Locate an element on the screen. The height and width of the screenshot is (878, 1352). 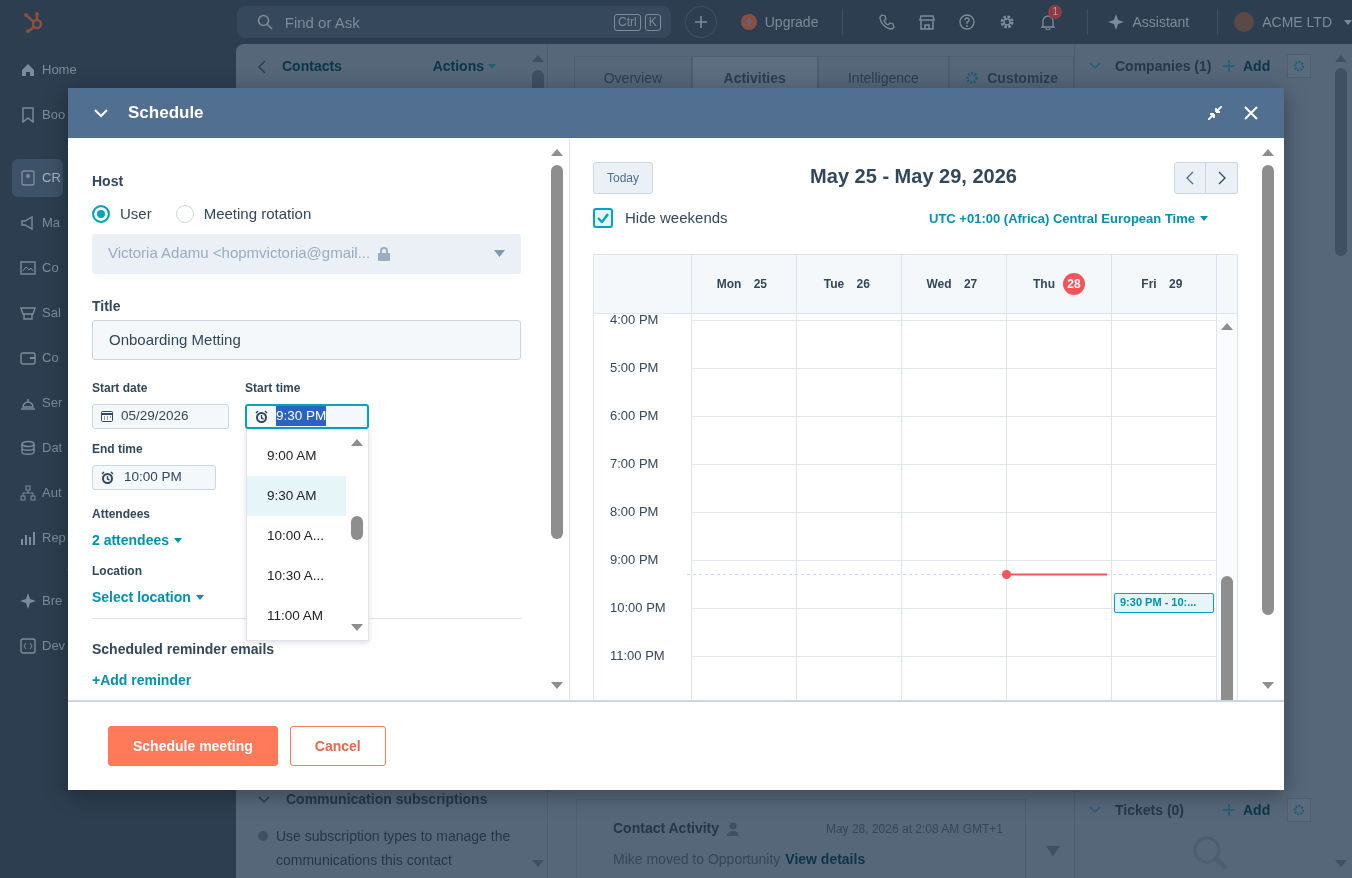
bookmark-icon is located at coordinates (28, 115).